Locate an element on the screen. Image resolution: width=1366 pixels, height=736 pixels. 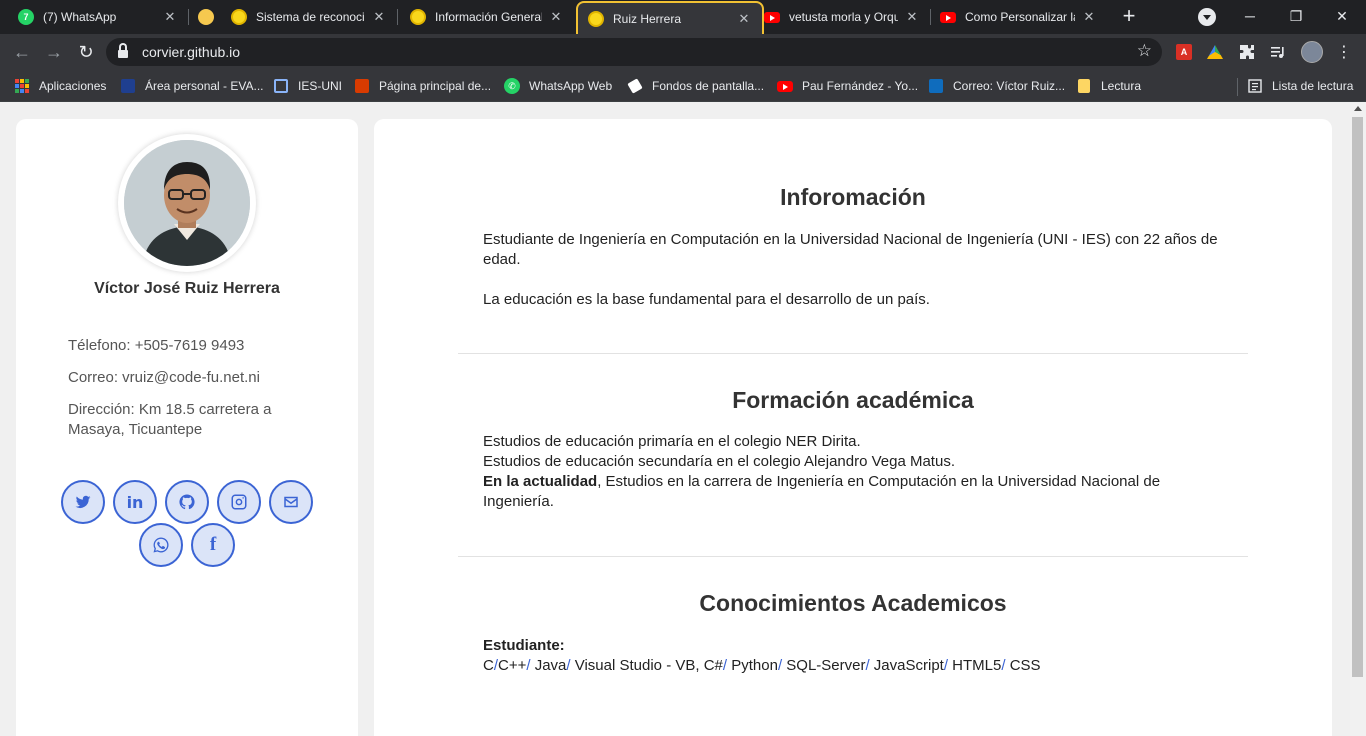
menu-kebab-icon: ⋮ is located at coordinates (1344, 52).